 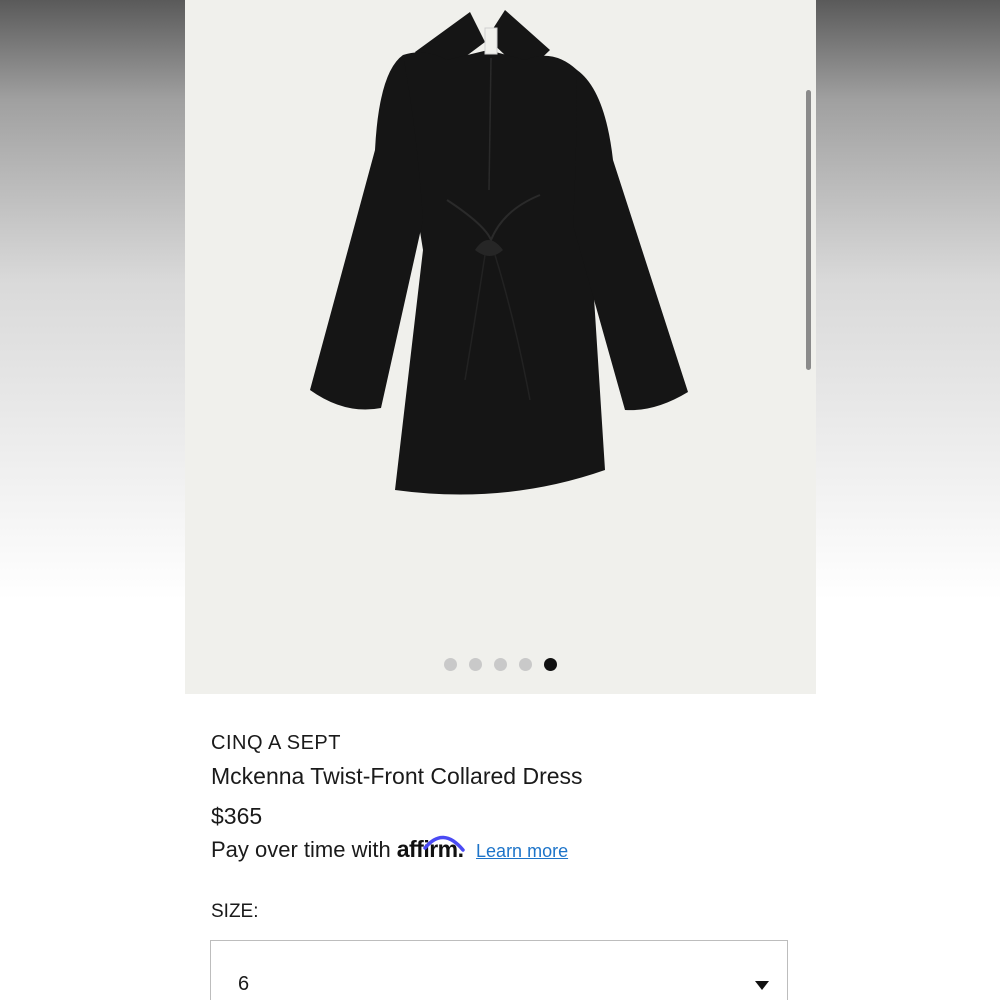 I want to click on size-selected-value: 6, so click(x=244, y=984).